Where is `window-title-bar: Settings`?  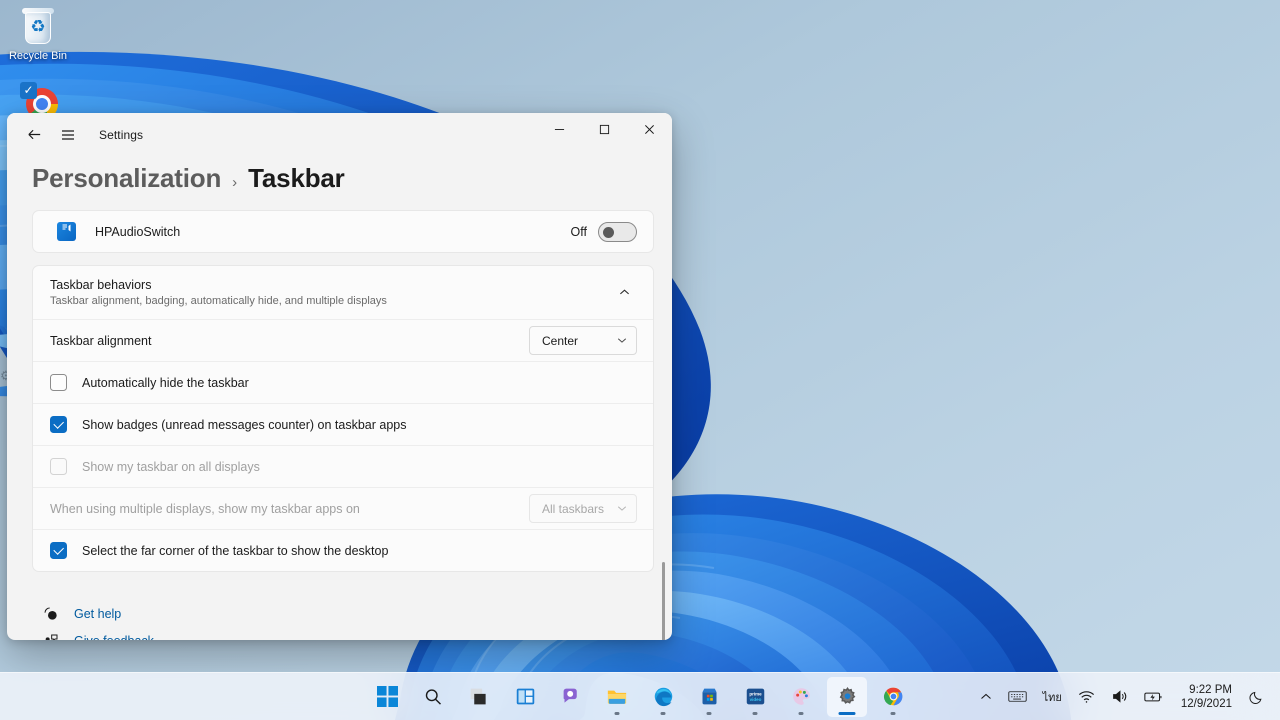
window-title-bar: Settings is located at coordinates (339, 134).